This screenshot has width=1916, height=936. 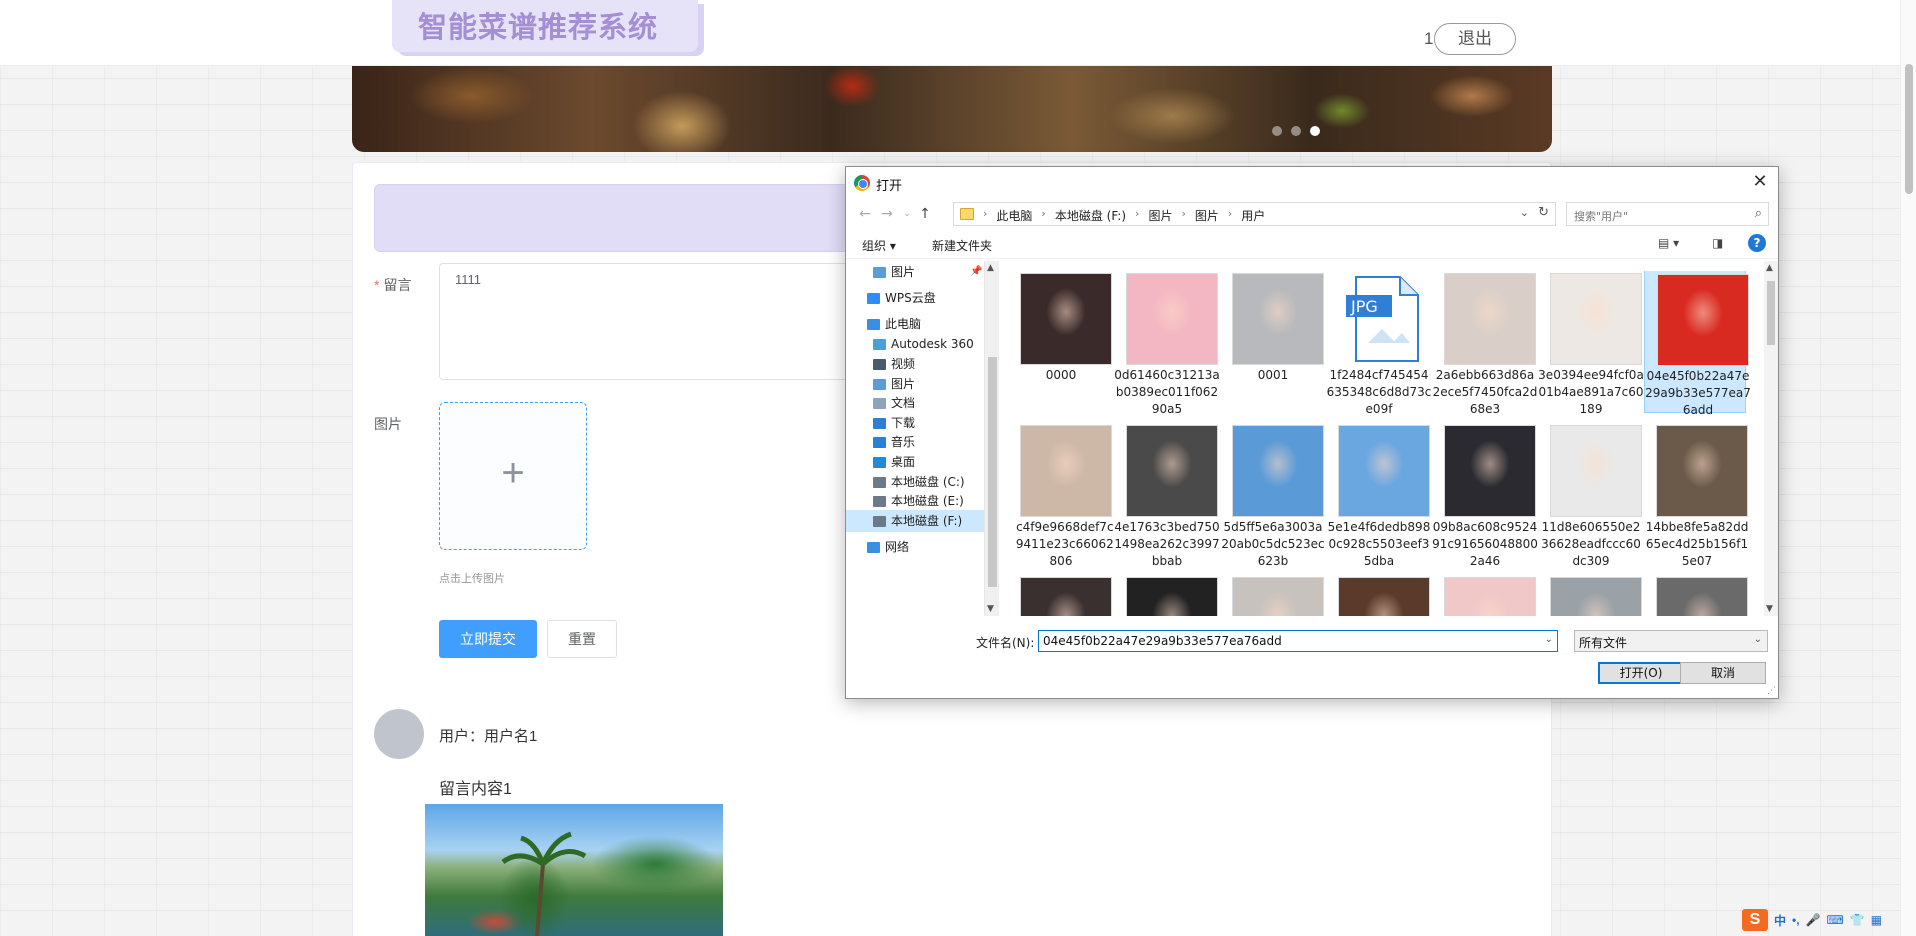 I want to click on files-scrollbar: ▲ ▼, so click(x=1771, y=438).